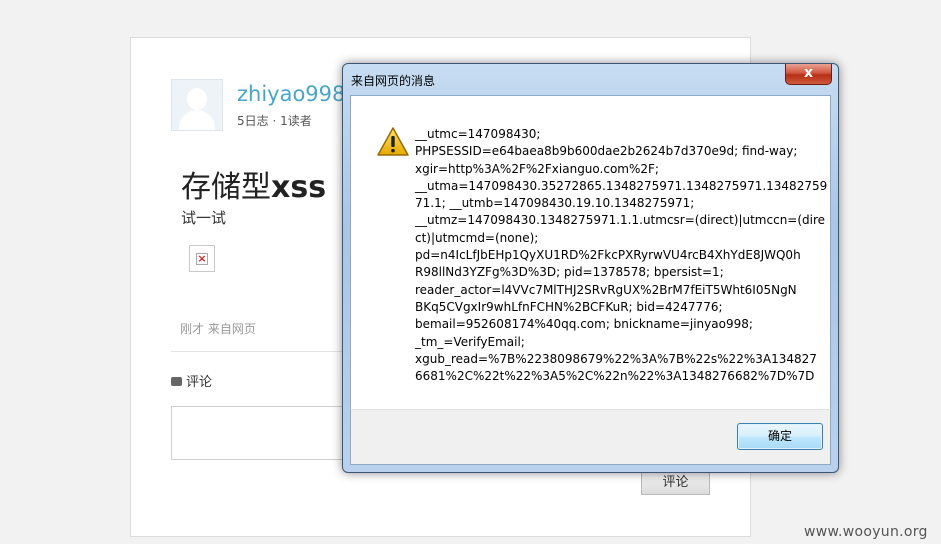 The width and height of the screenshot is (941, 544). I want to click on comment-heading-label: 评论, so click(199, 382).